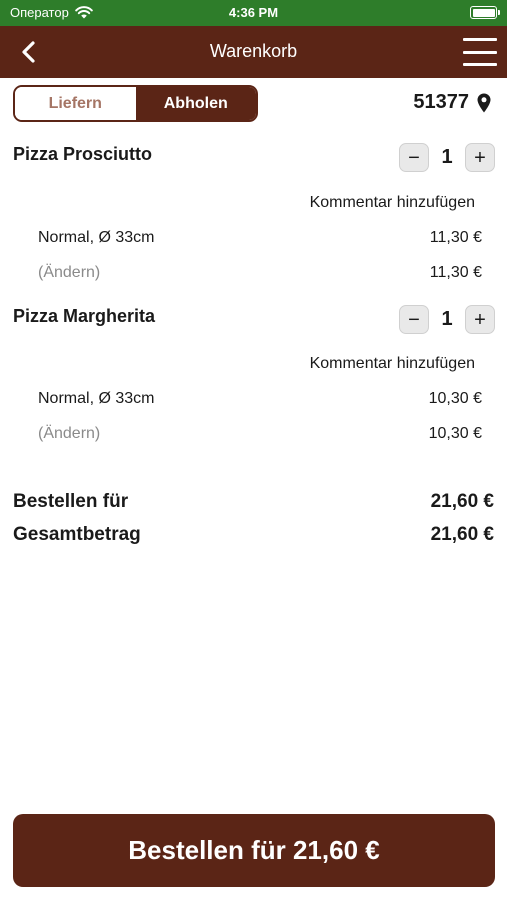 The width and height of the screenshot is (507, 900). I want to click on battery-icon, so click(485, 12).